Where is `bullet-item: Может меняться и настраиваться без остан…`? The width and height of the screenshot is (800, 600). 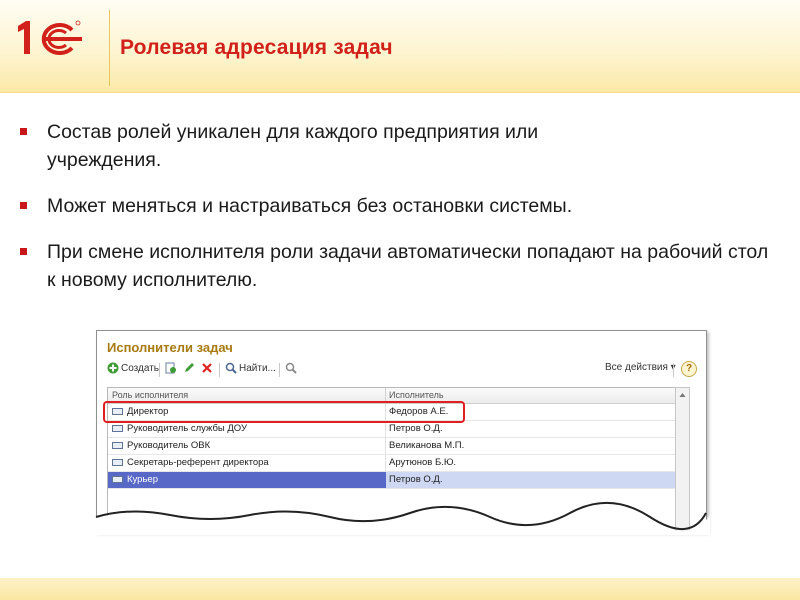
bullet-item: Может меняться и настраиваться без остан… is located at coordinates (400, 206).